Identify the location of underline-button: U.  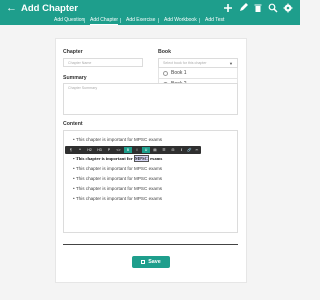
(146, 150).